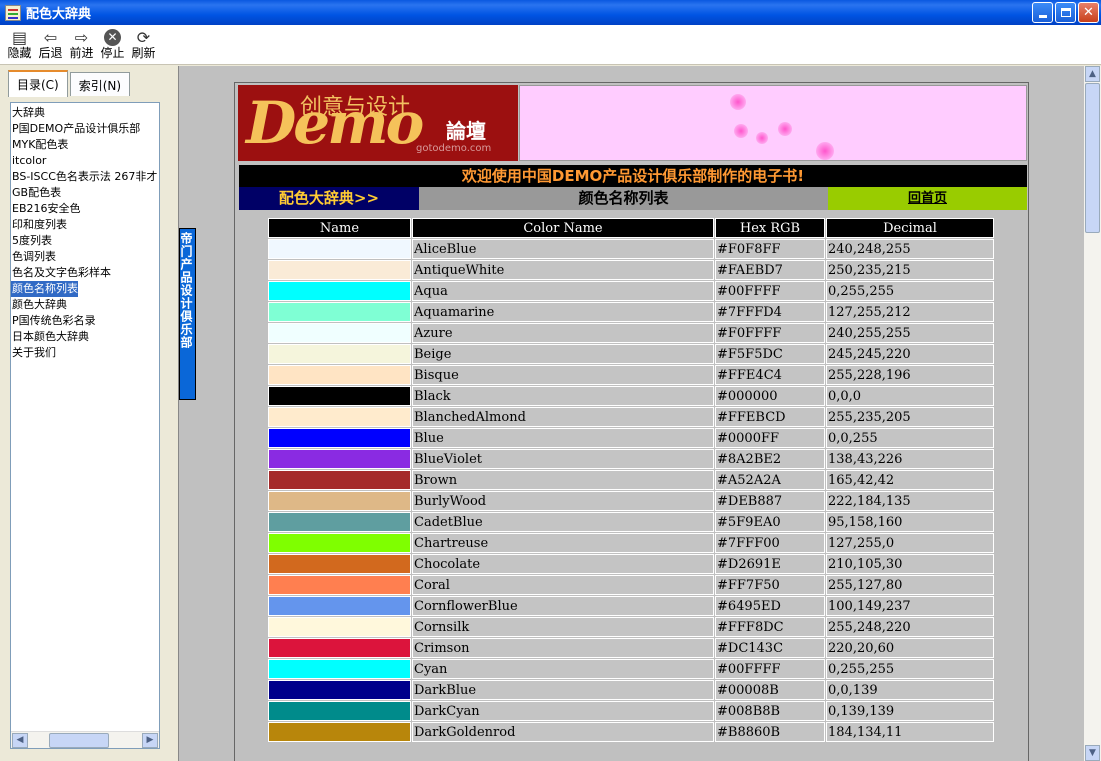 Image resolution: width=1101 pixels, height=761 pixels. I want to click on maximize-button, so click(1065, 12).